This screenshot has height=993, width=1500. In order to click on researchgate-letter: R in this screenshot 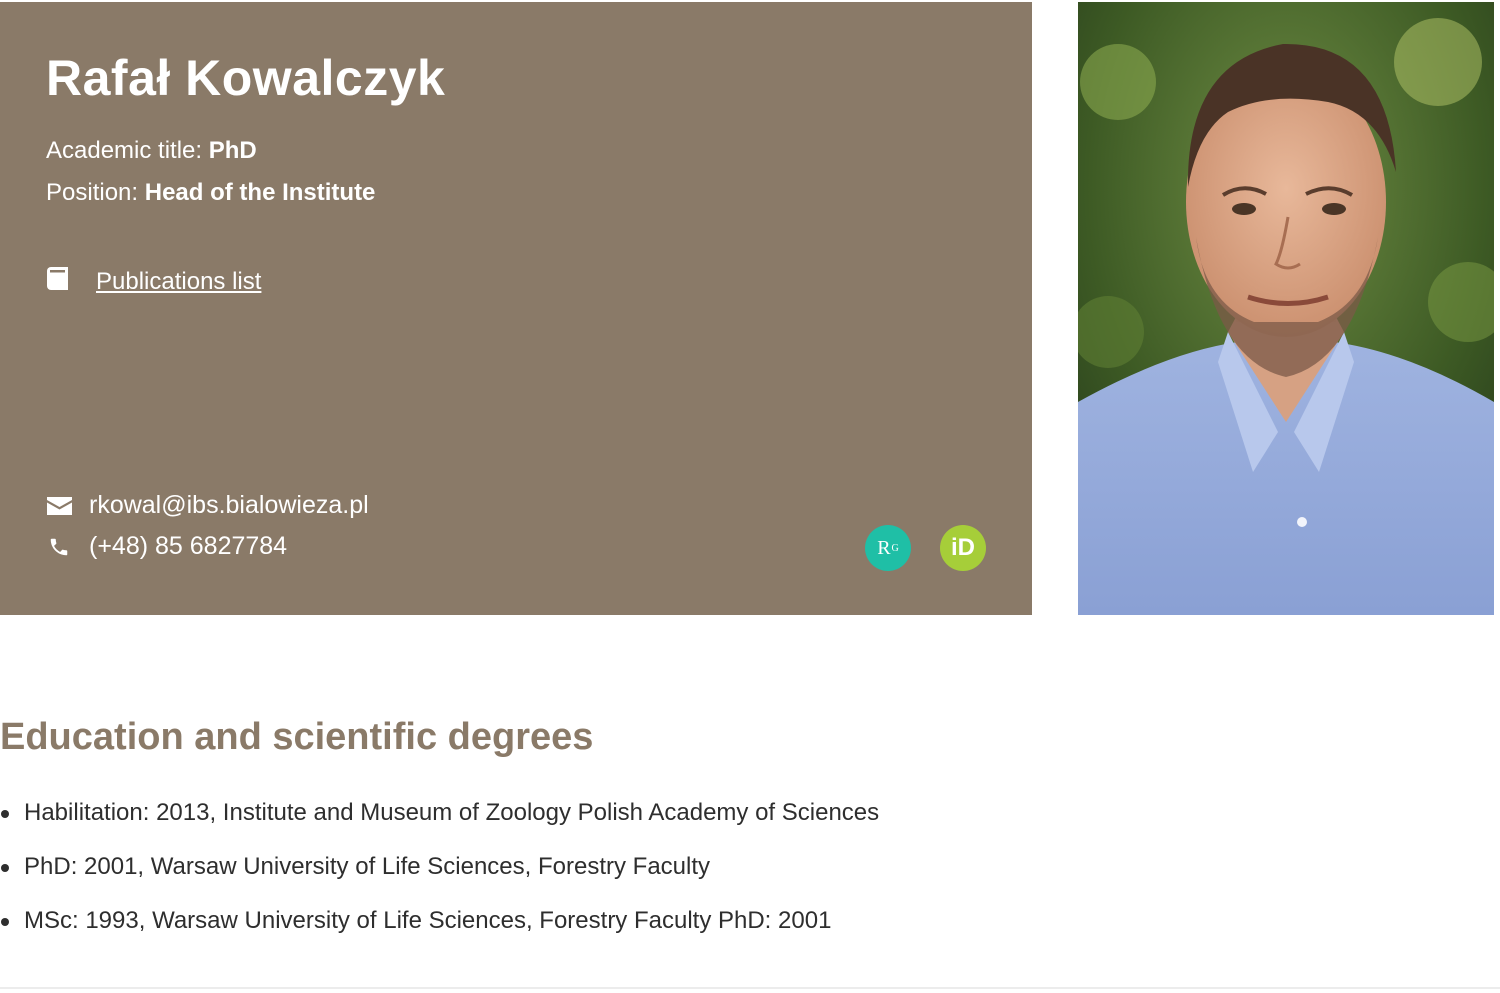, I will do `click(884, 547)`.